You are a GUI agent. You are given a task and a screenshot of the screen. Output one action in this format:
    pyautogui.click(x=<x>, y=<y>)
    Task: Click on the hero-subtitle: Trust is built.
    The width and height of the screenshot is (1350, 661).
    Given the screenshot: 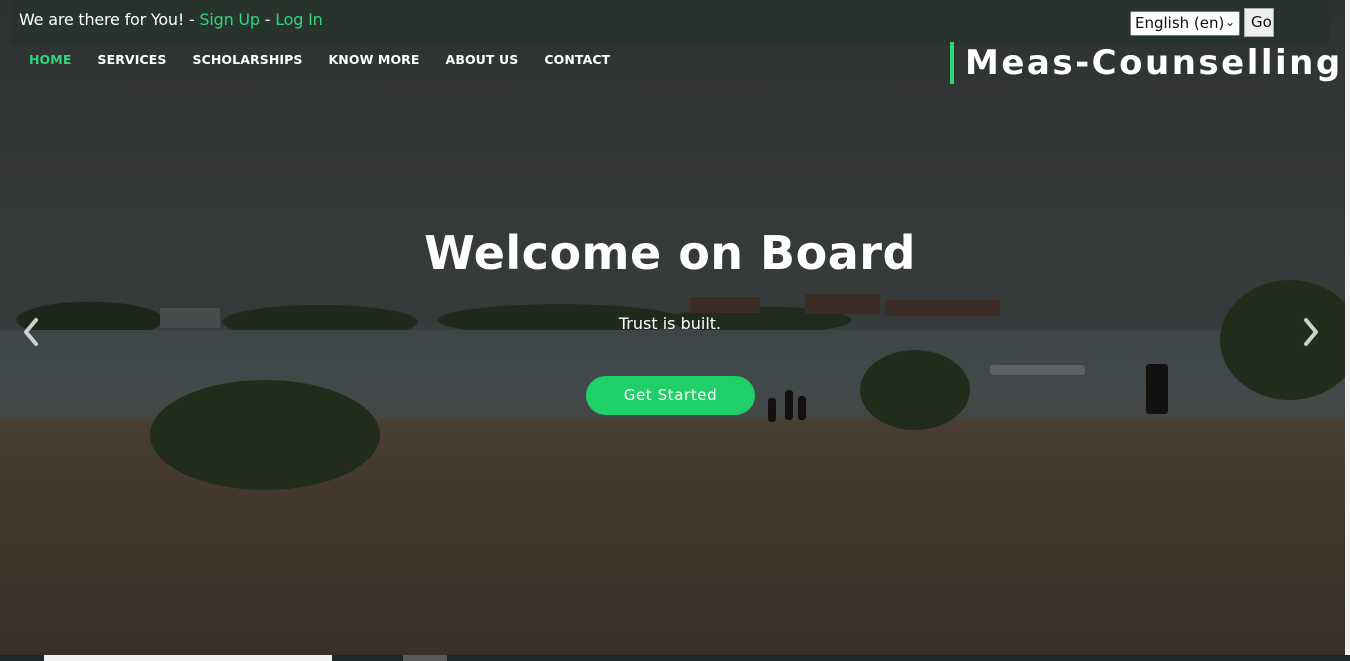 What is the action you would take?
    pyautogui.click(x=670, y=323)
    